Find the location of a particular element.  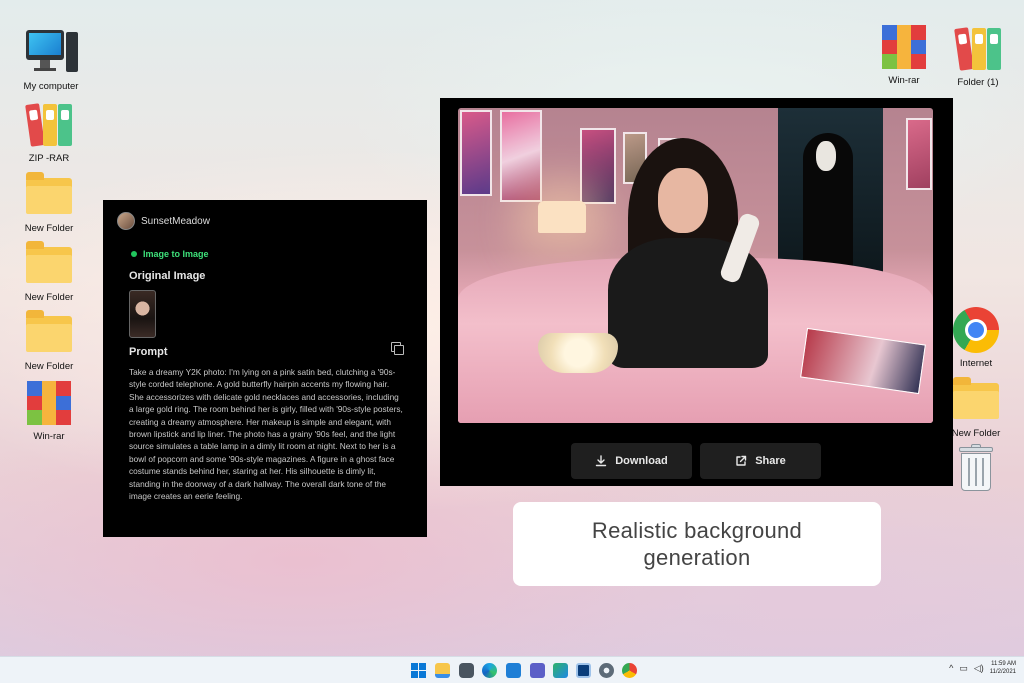

chevron-up-icon: ^ is located at coordinates (951, 668).